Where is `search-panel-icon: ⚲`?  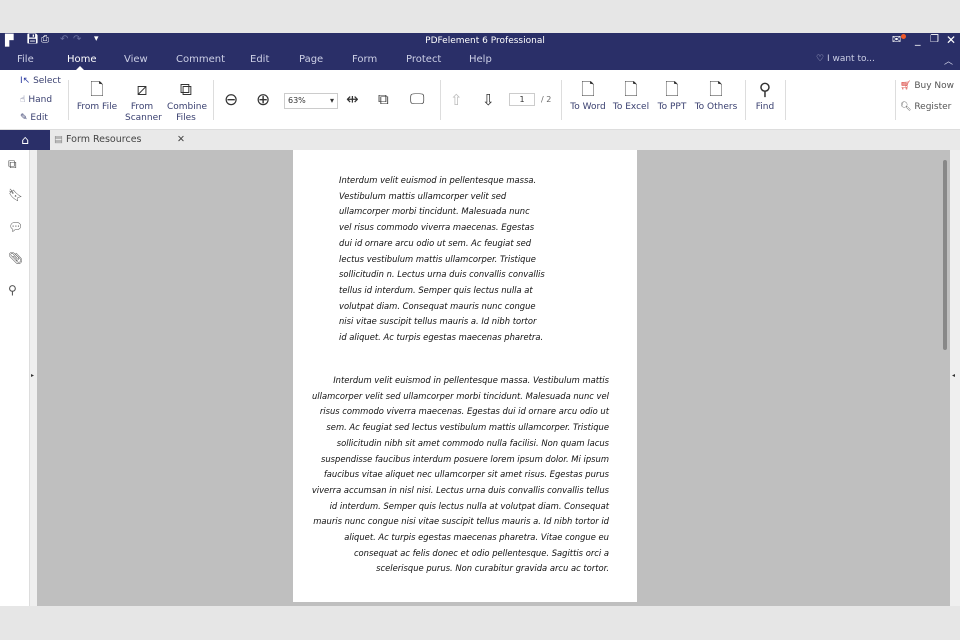
search-panel-icon: ⚲ is located at coordinates (12, 290).